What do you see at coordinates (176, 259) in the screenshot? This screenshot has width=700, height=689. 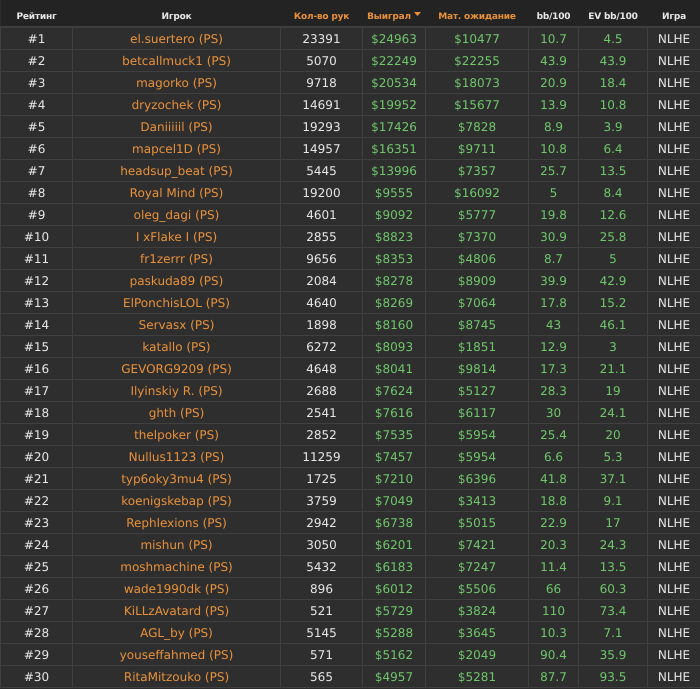 I see `player-link: fr1zerrr (PS)` at bounding box center [176, 259].